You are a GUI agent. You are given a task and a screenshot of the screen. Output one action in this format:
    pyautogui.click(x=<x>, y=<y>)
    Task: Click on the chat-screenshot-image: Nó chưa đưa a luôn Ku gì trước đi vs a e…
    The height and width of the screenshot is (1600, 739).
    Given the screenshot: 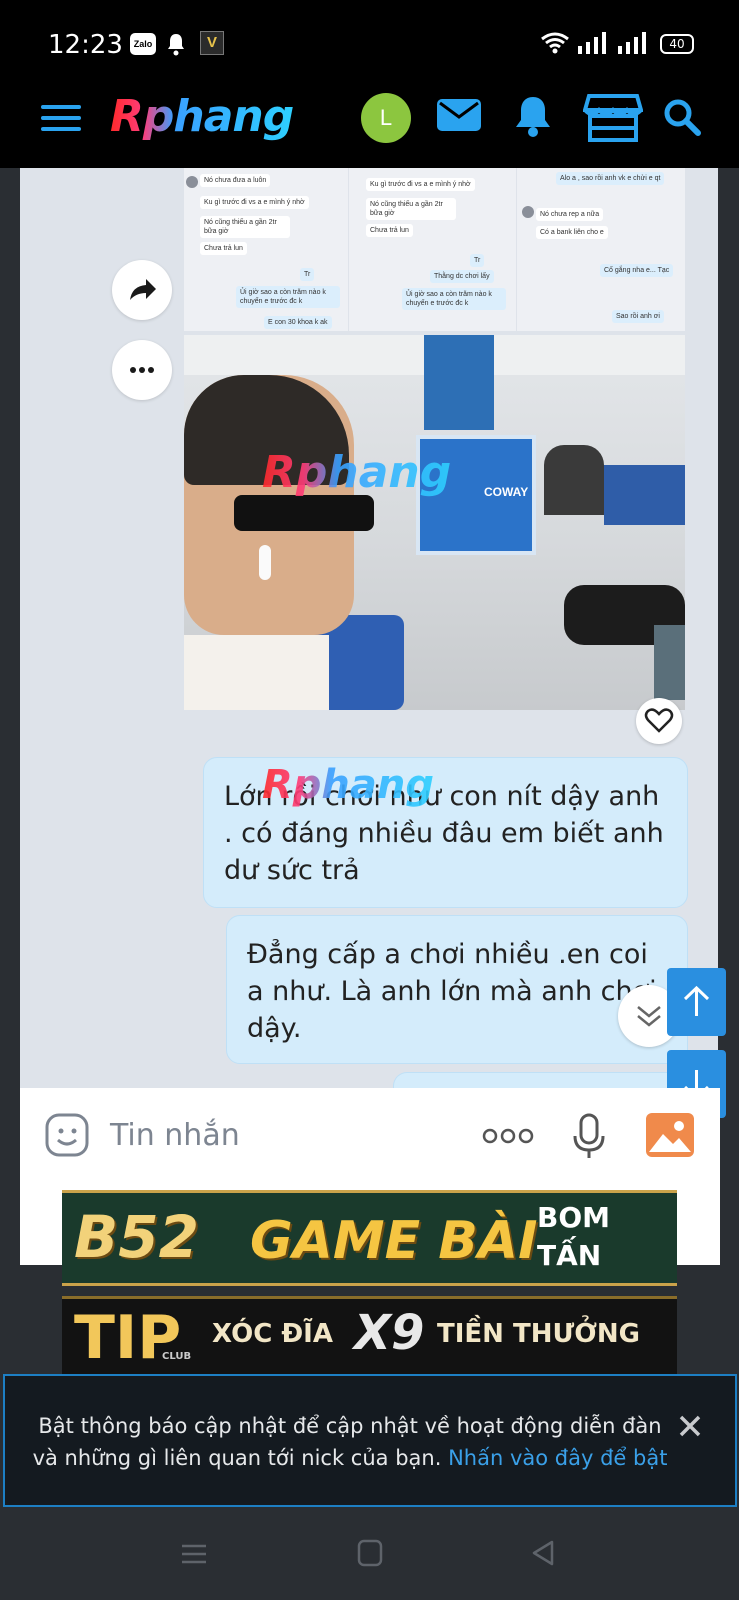 What is the action you would take?
    pyautogui.click(x=434, y=249)
    